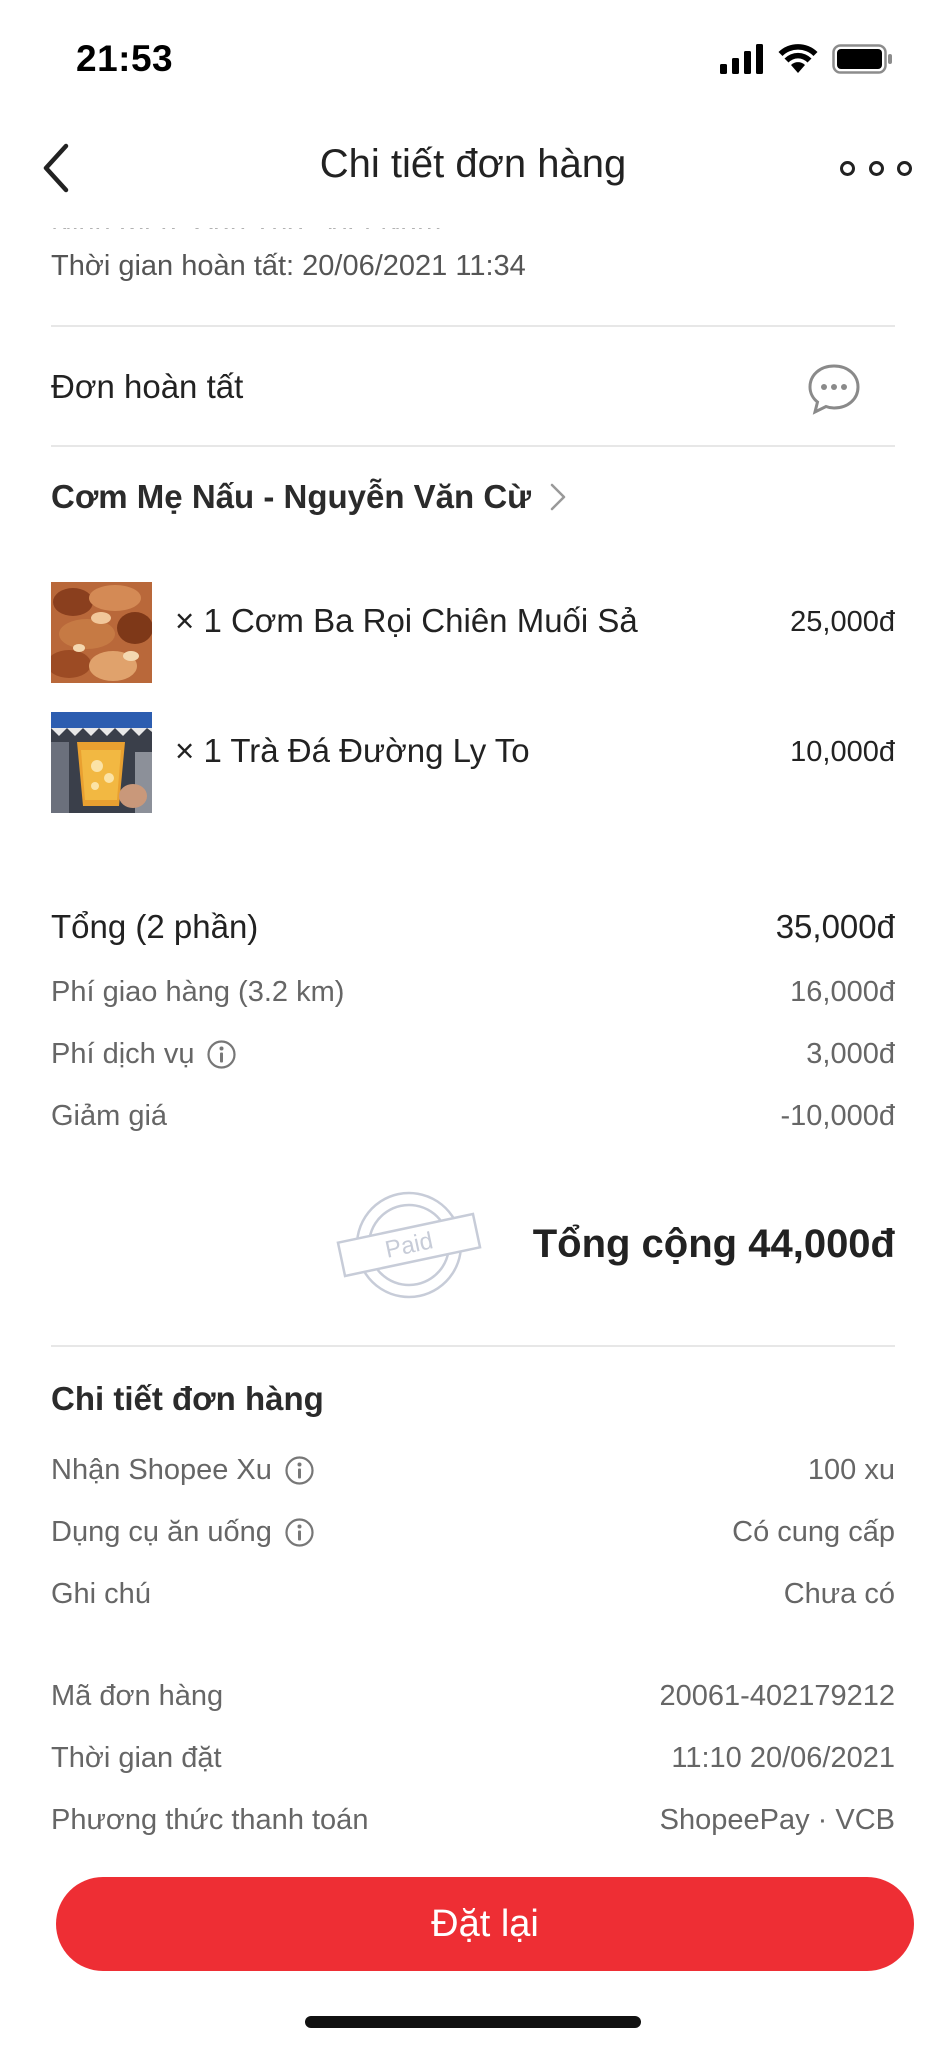 The height and width of the screenshot is (2048, 946). What do you see at coordinates (473, 2022) in the screenshot?
I see `home-indicator` at bounding box center [473, 2022].